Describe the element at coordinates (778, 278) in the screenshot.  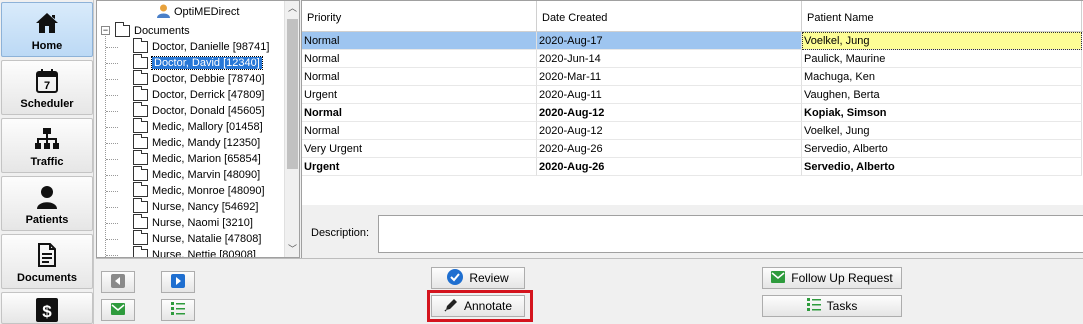
I see `envelope-icon` at that location.